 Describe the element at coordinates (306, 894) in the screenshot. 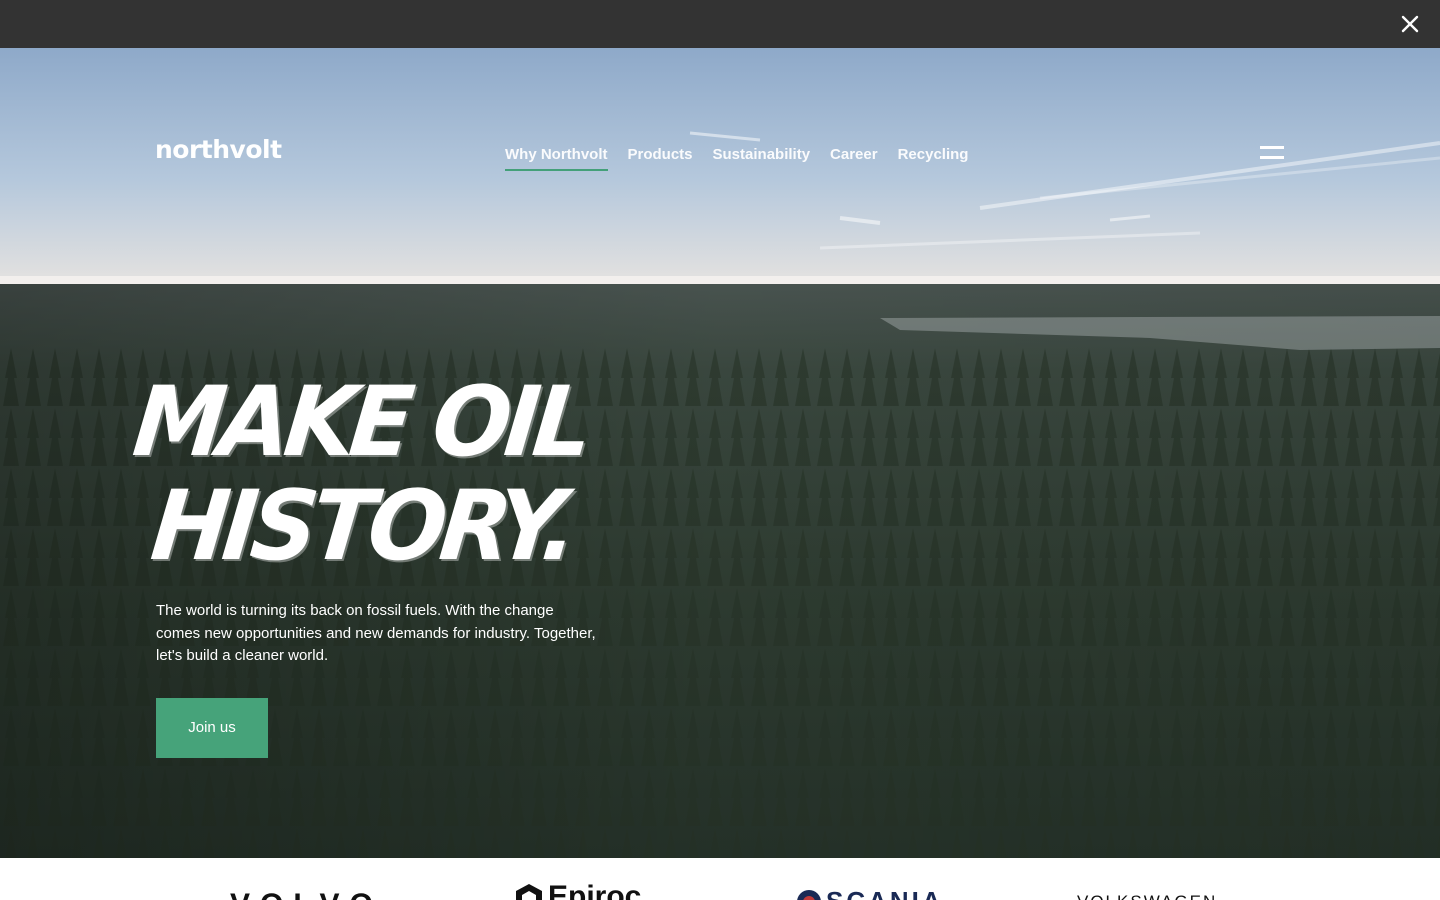

I see `volvo-logo: VOLVO` at that location.